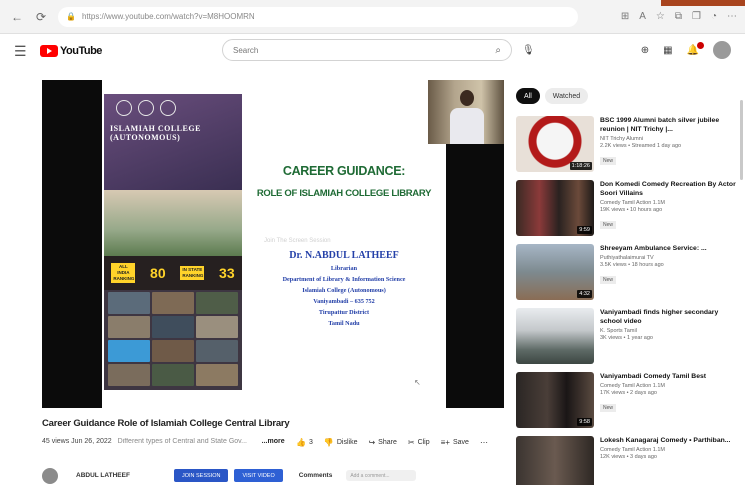 The image size is (745, 485). I want to click on speaker-head, so click(467, 98).